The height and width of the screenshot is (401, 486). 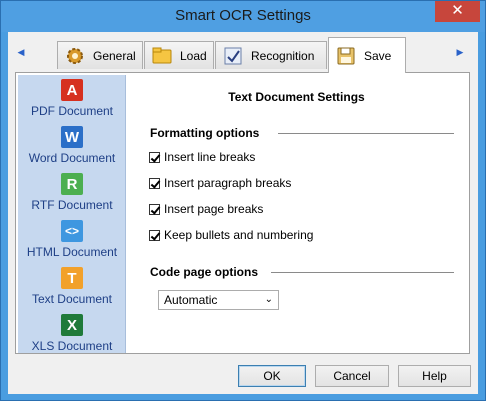 I want to click on tab-load: Load, so click(x=179, y=55).